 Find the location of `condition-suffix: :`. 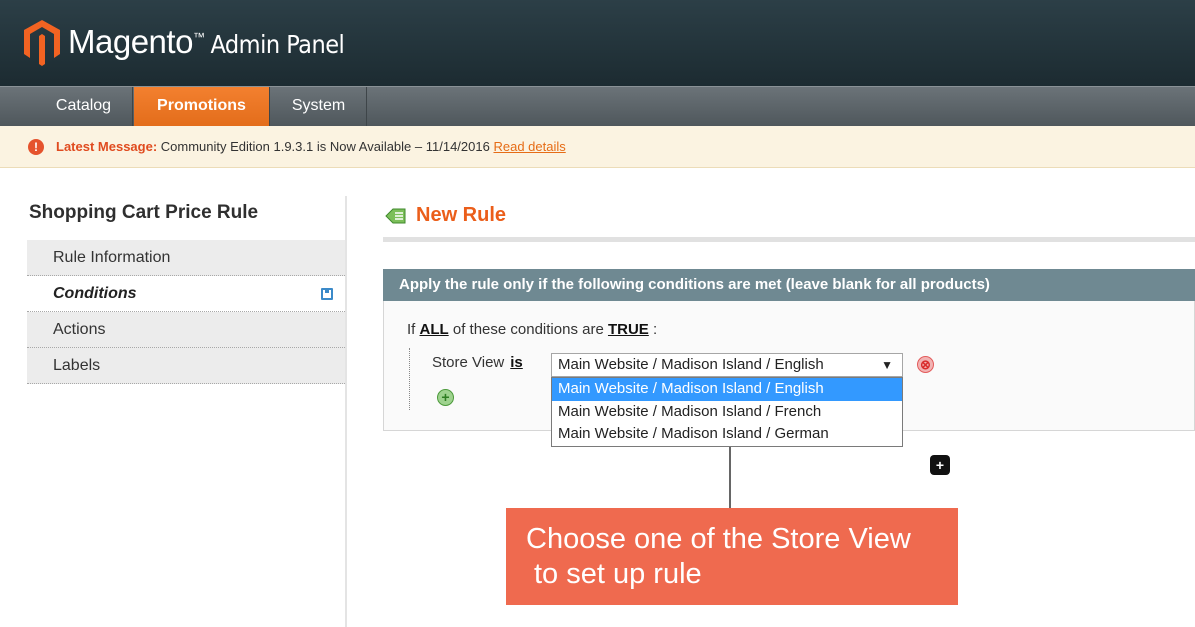

condition-suffix: : is located at coordinates (655, 329).